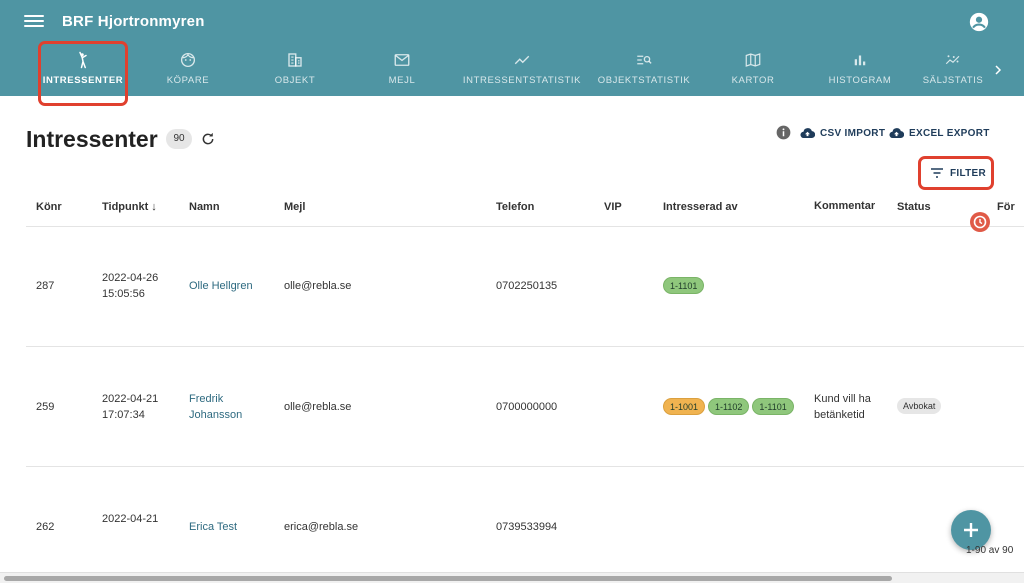  What do you see at coordinates (953, 69) in the screenshot?
I see `tab-saljstatistik: SÄLJSTATIS` at bounding box center [953, 69].